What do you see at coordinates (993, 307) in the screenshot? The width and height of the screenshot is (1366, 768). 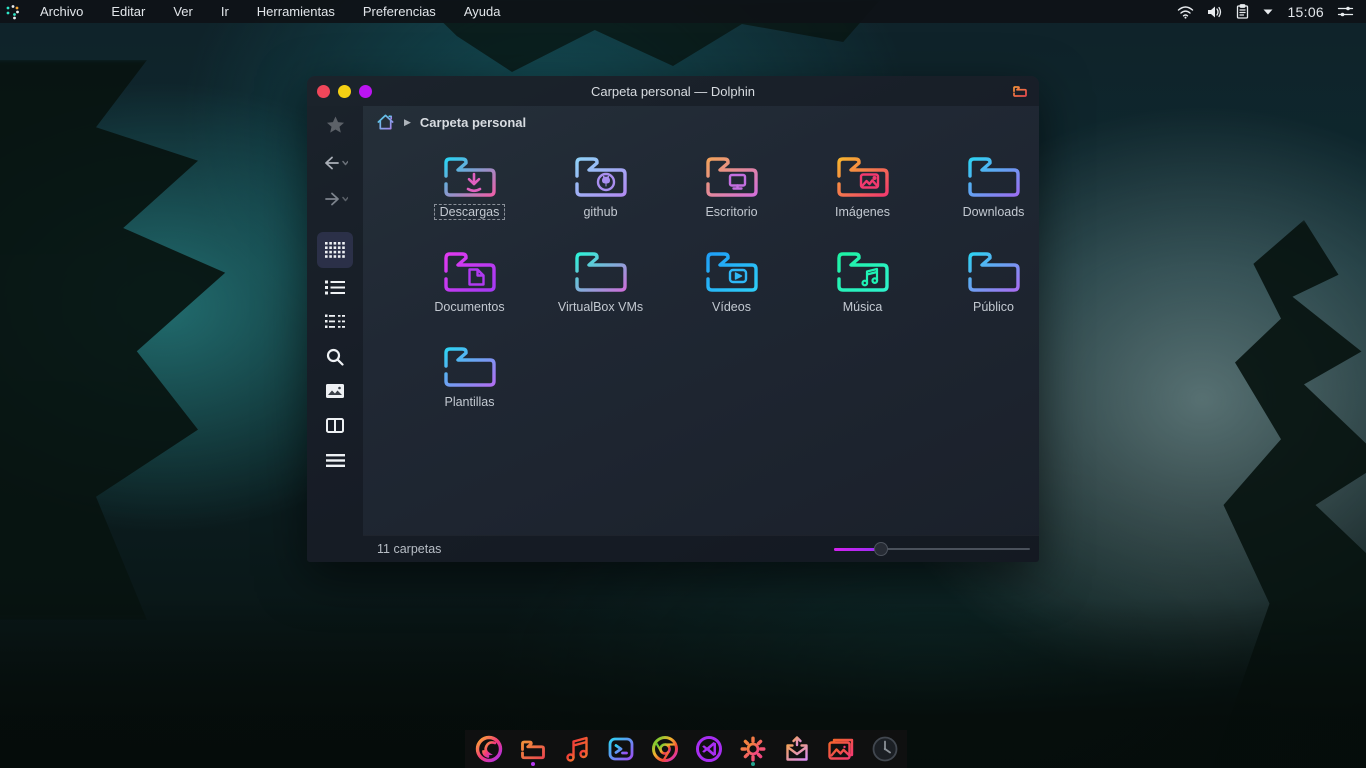 I see `folder-label: Público` at bounding box center [993, 307].